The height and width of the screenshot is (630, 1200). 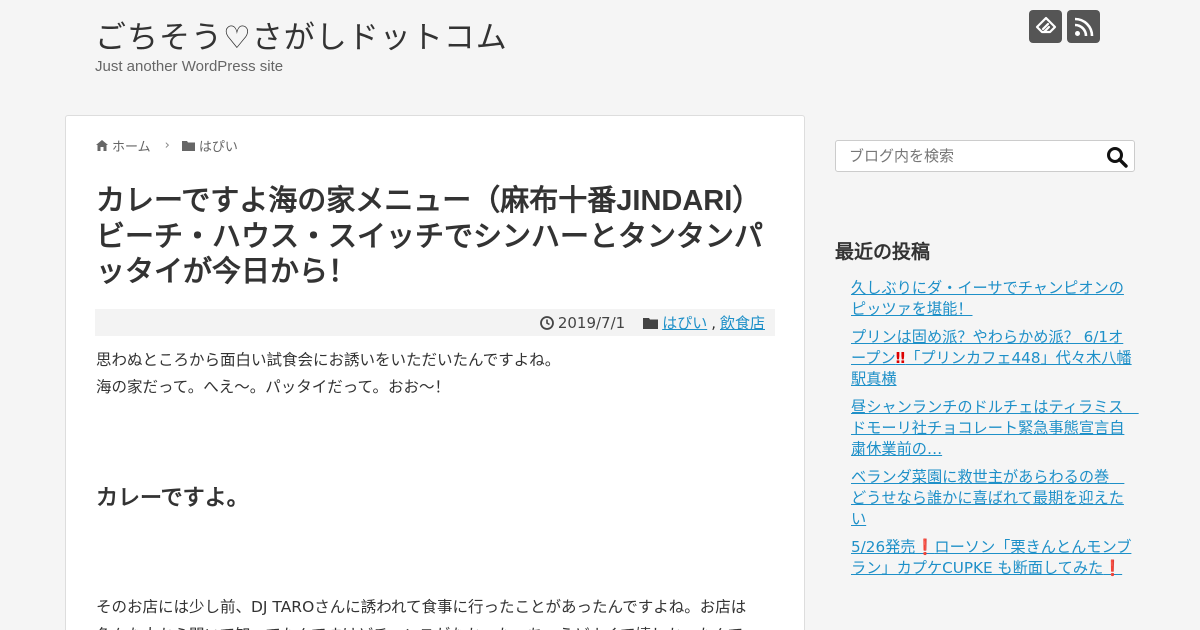 What do you see at coordinates (131, 145) in the screenshot?
I see `breadcrumb-home: ホーム` at bounding box center [131, 145].